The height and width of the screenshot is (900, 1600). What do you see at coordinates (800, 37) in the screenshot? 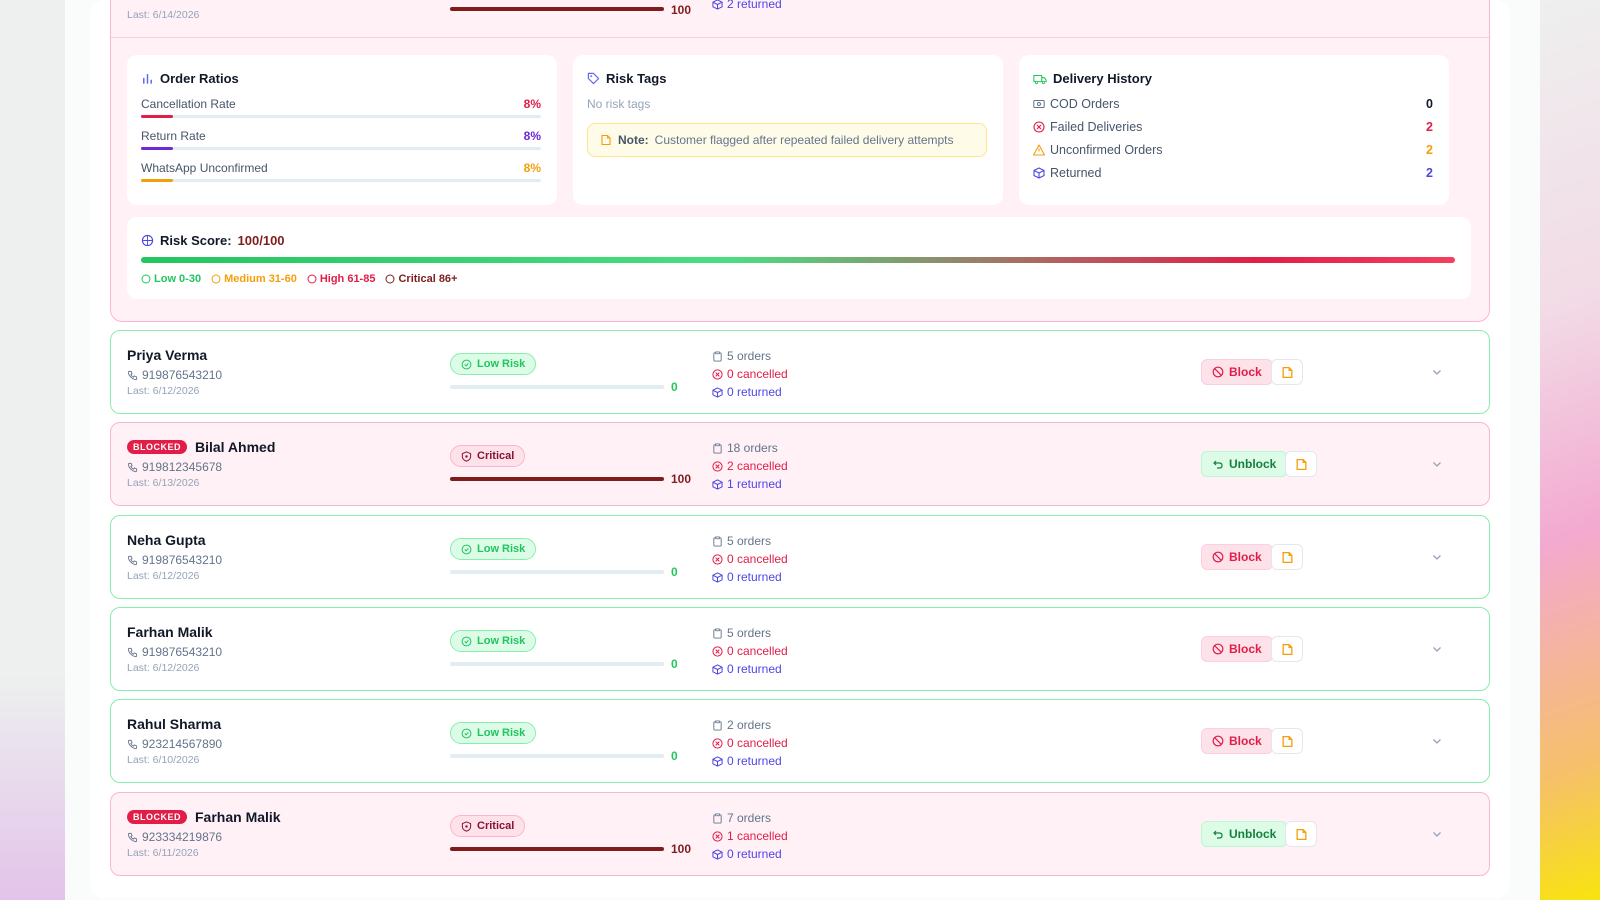
I see `divider` at bounding box center [800, 37].